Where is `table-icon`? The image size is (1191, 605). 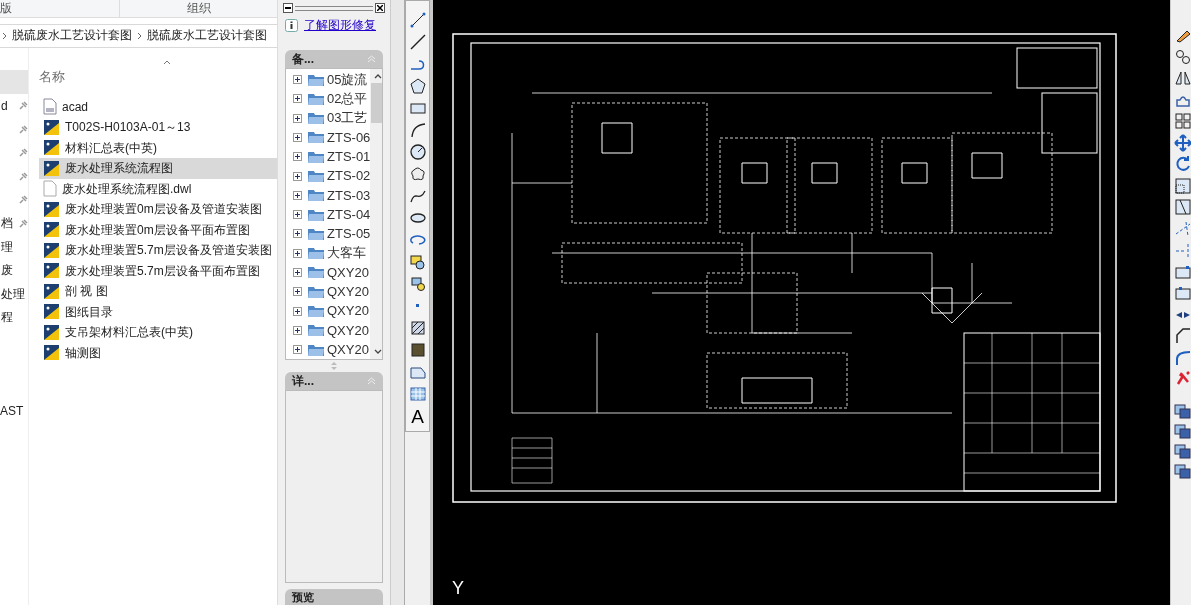 table-icon is located at coordinates (417, 394).